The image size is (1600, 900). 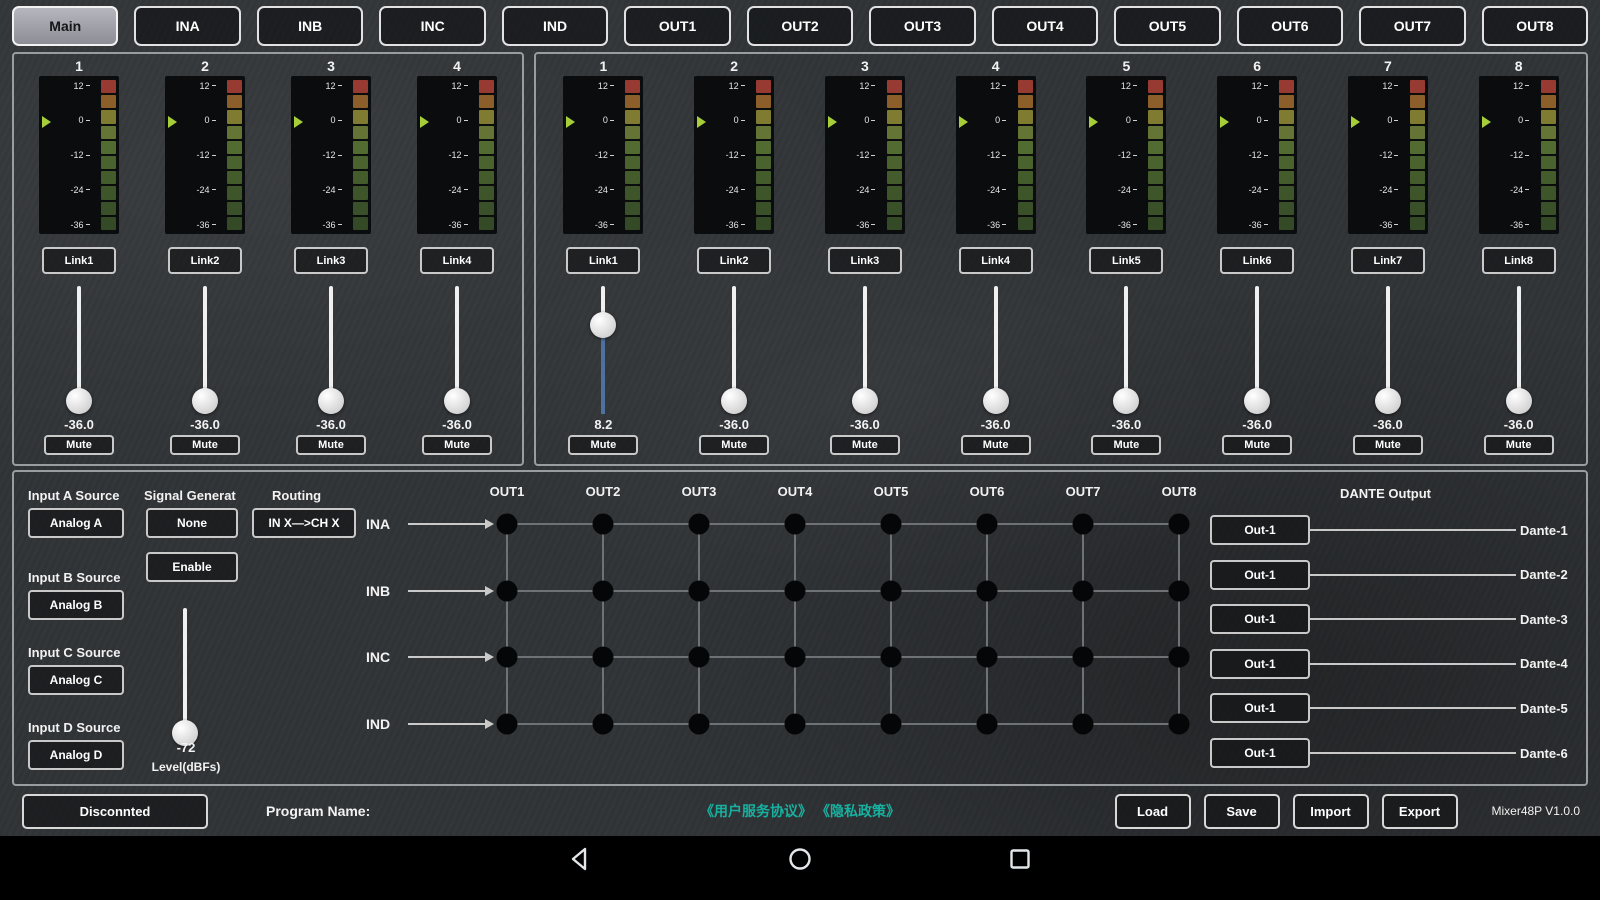 What do you see at coordinates (1518, 260) in the screenshot?
I see `link-button: Link8` at bounding box center [1518, 260].